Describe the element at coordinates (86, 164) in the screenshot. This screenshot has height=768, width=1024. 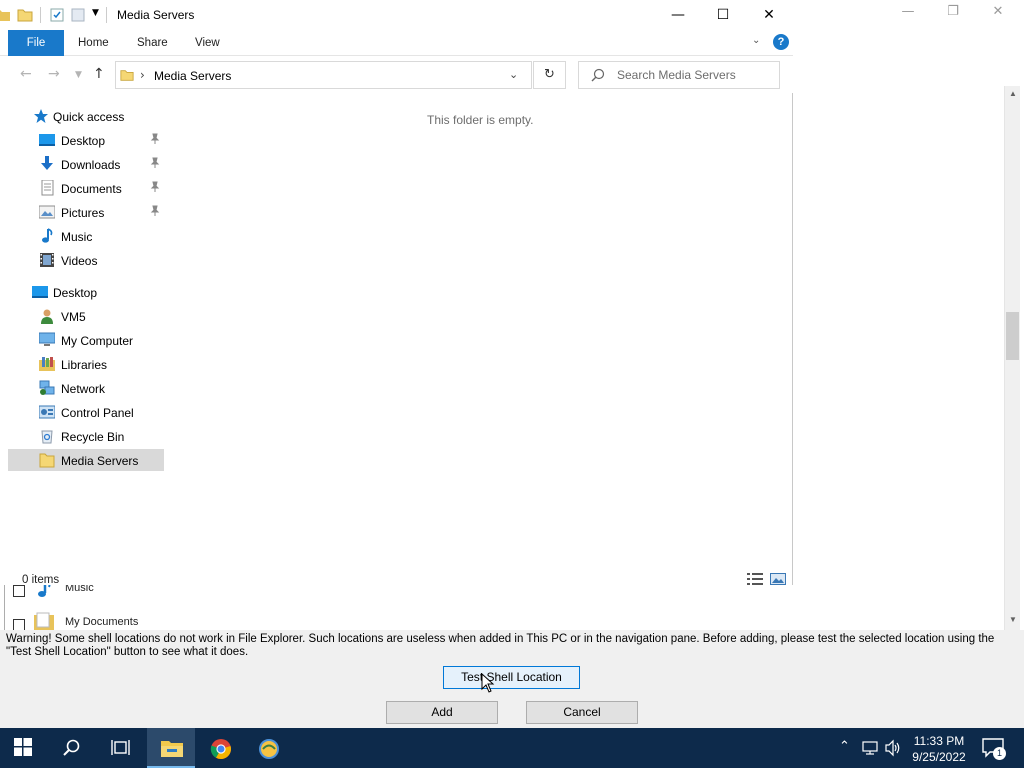
I see `nav-item-downloads: Downloads` at that location.